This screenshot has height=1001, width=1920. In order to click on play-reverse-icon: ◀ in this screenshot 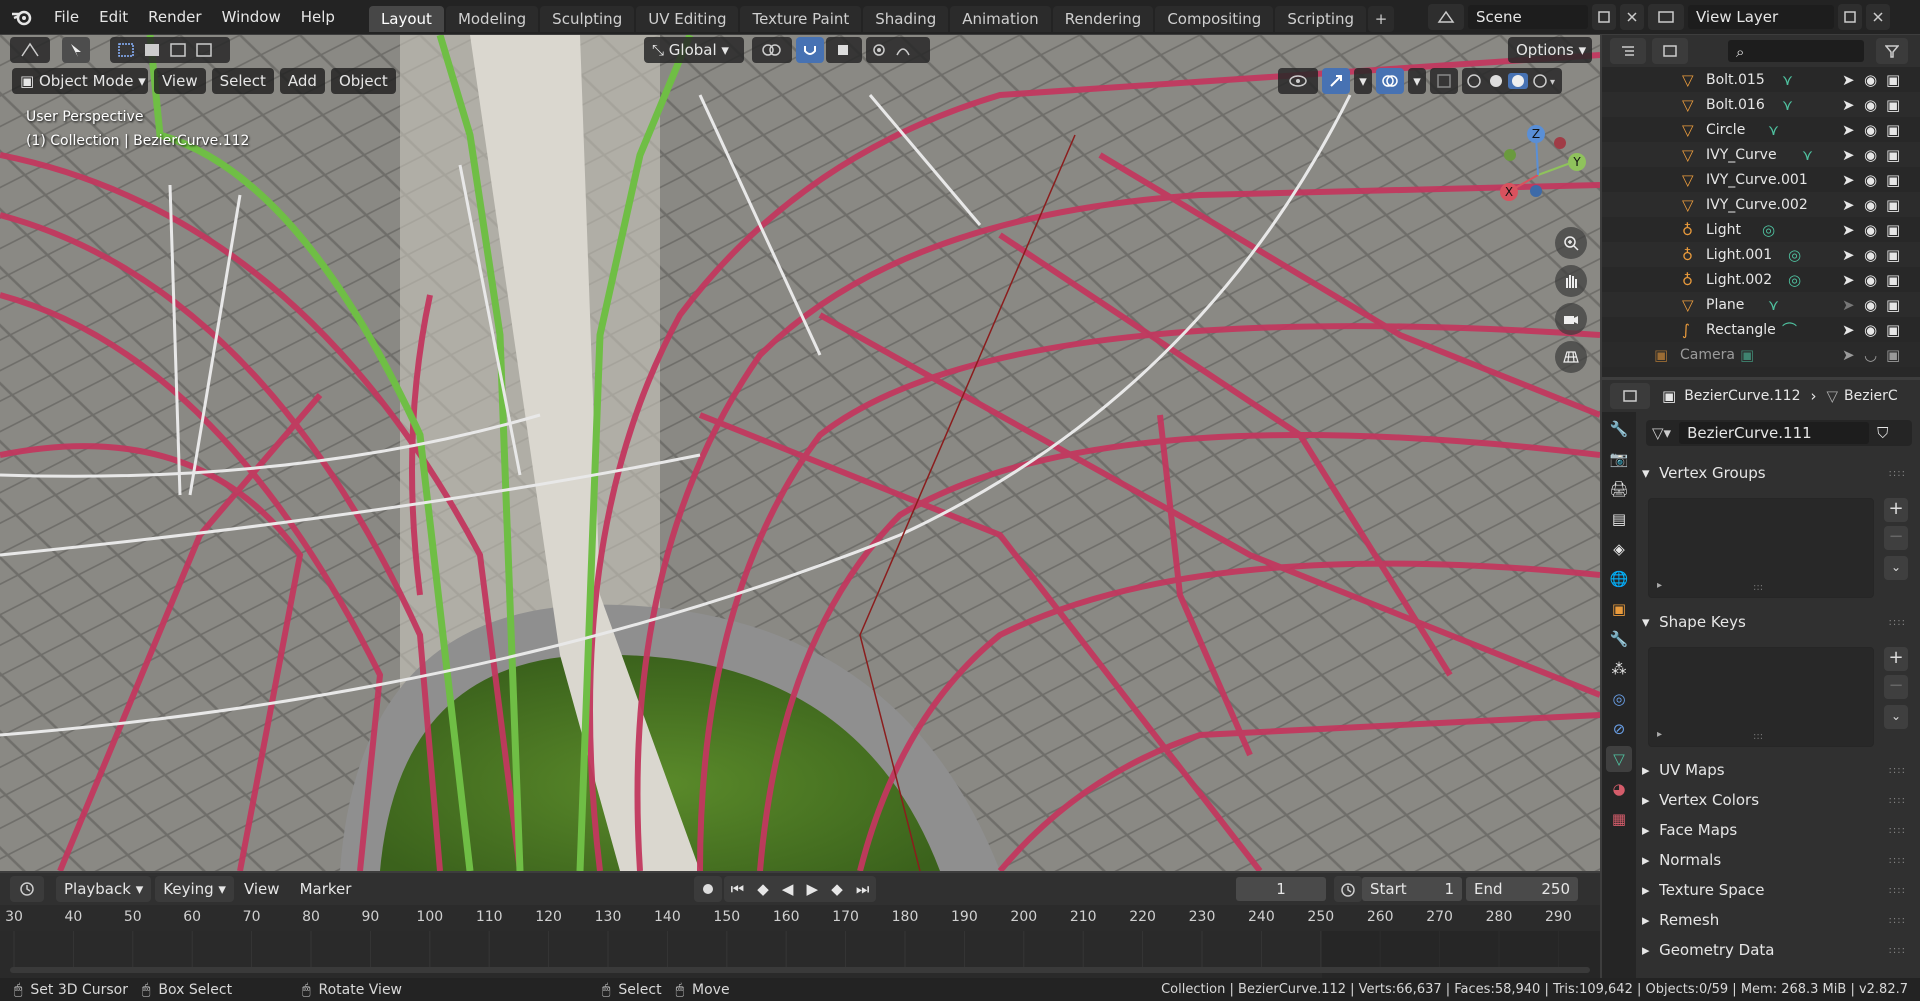, I will do `click(788, 889)`.